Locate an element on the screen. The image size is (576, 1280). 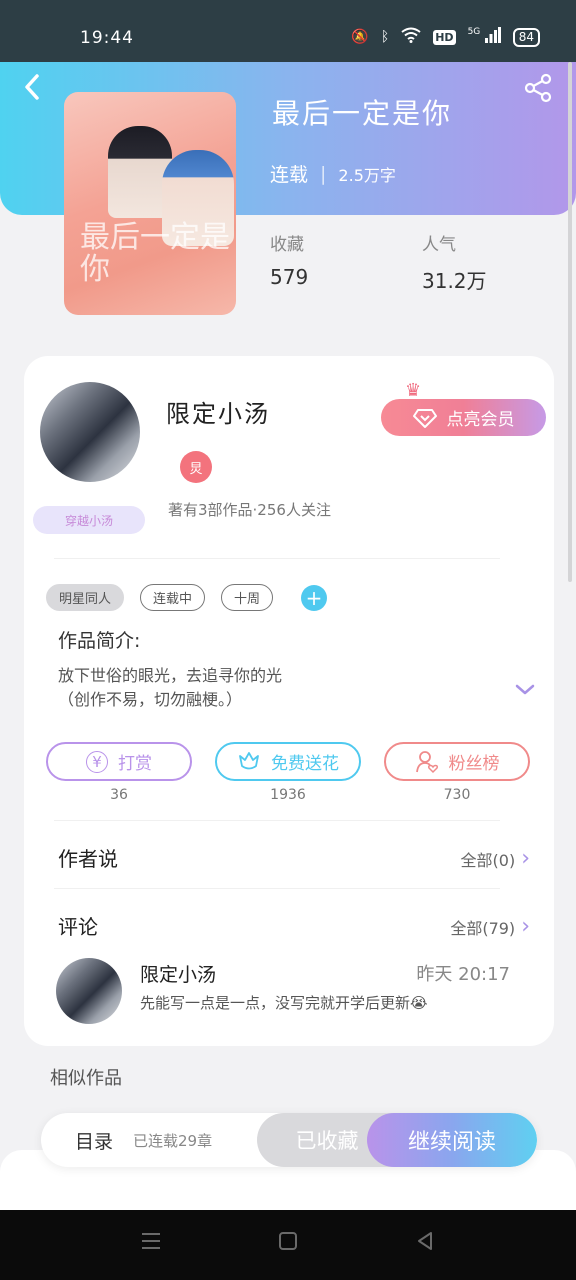
send-flower-button: 免费送花 is located at coordinates (288, 761).